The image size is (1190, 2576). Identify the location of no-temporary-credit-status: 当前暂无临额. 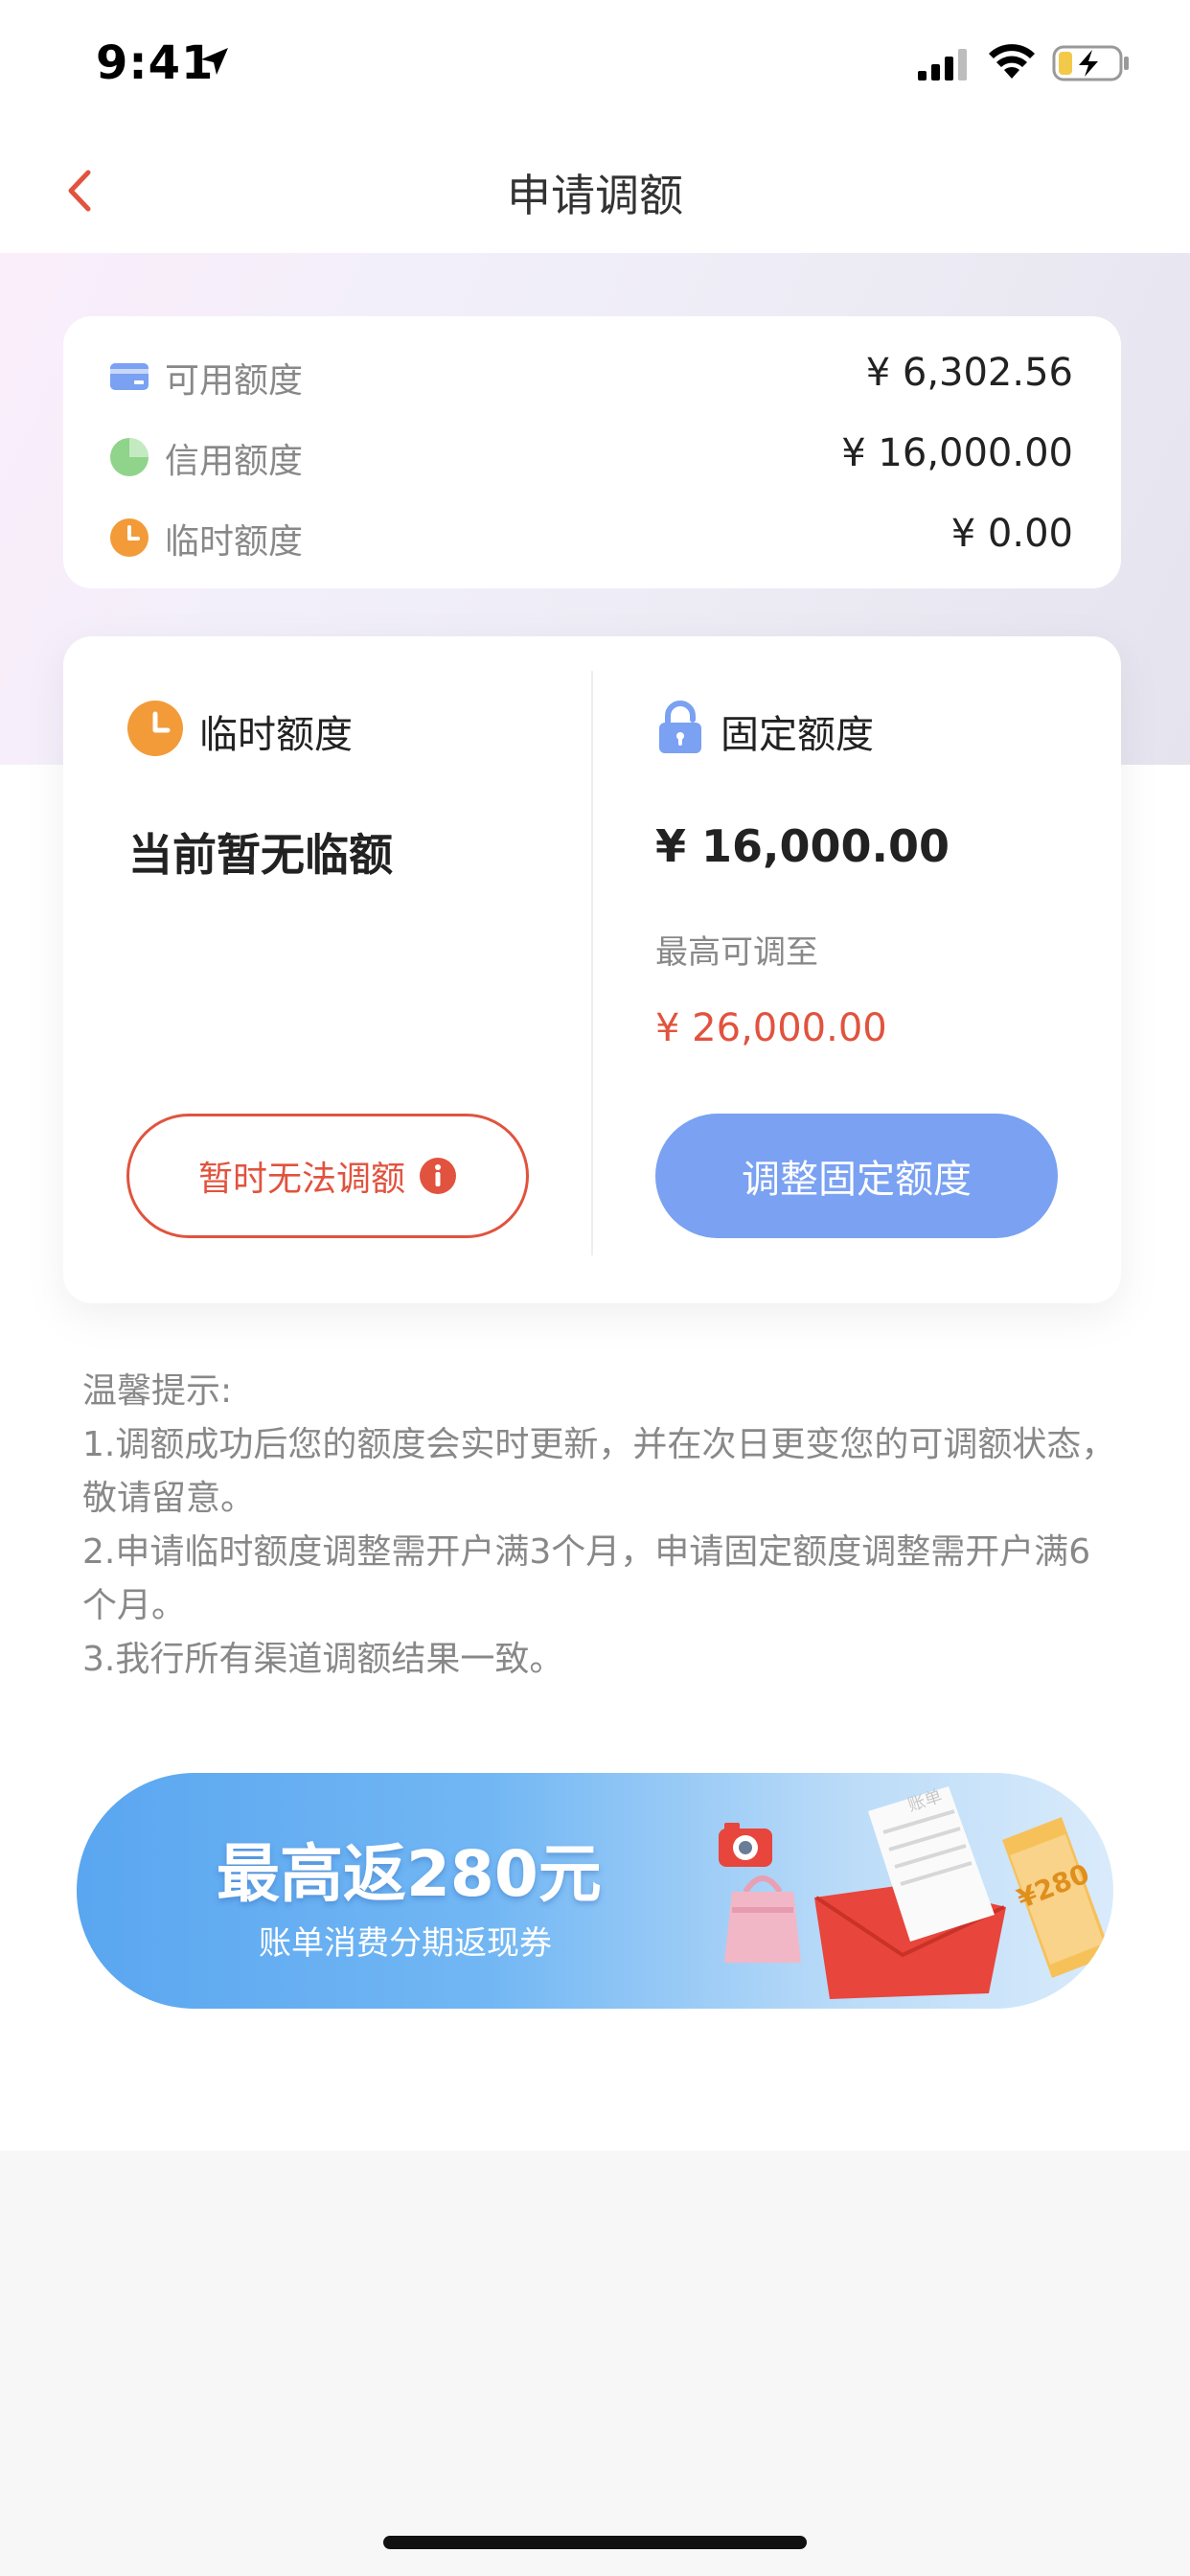
(261, 855).